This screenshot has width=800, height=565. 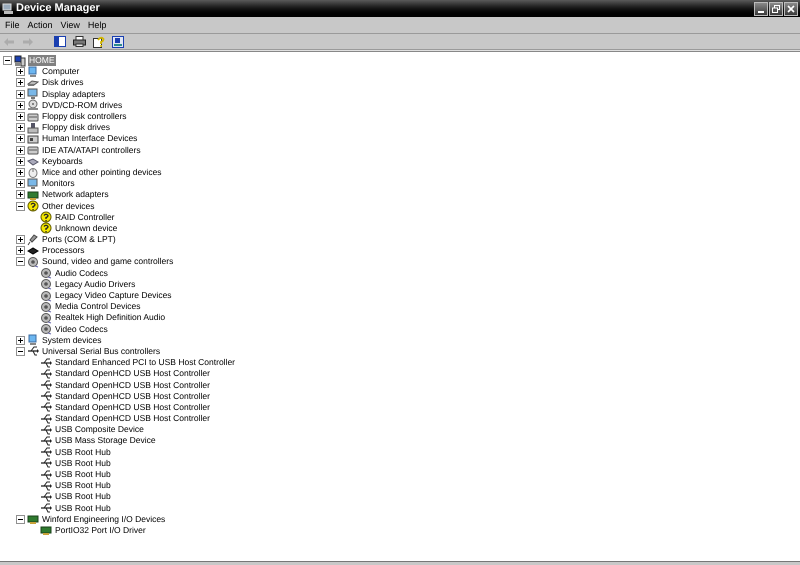 I want to click on tree-item: PortIO32 Port I/O Driver, so click(x=100, y=530).